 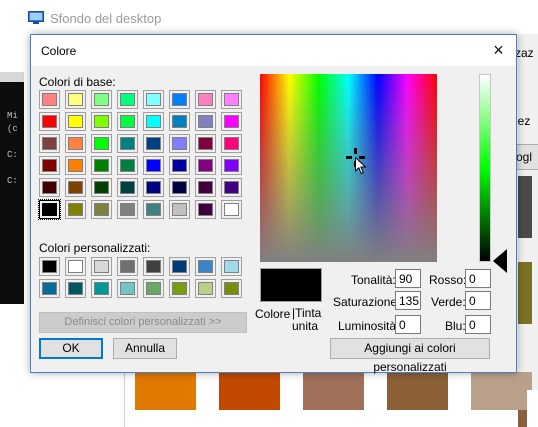 I want to click on color-preview, so click(x=291, y=285).